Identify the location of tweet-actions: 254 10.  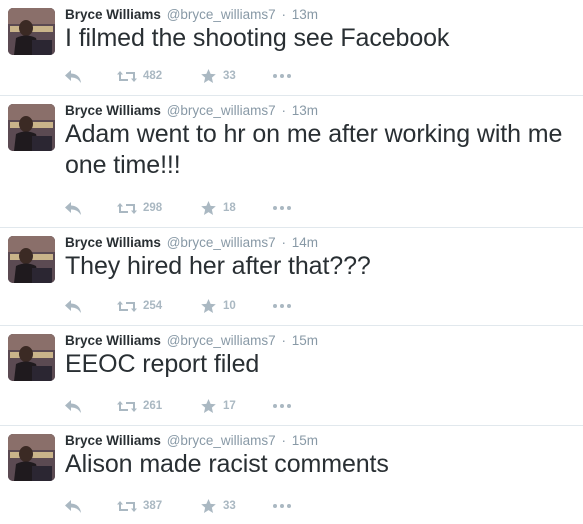
(181, 306).